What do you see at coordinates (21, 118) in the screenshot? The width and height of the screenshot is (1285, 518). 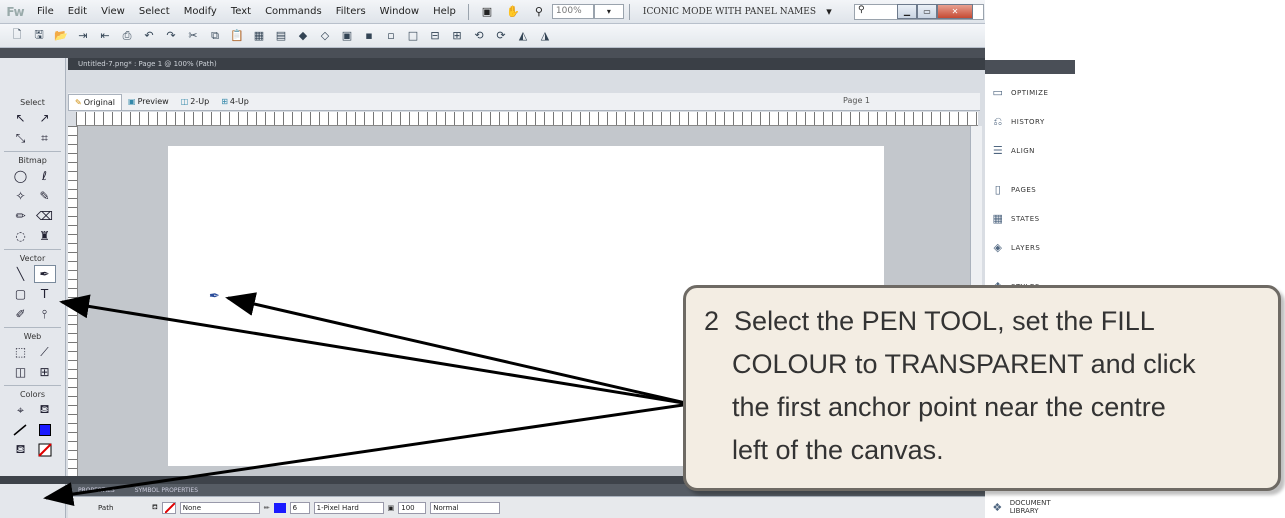 I see `pointer-tool-icon: ↖` at bounding box center [21, 118].